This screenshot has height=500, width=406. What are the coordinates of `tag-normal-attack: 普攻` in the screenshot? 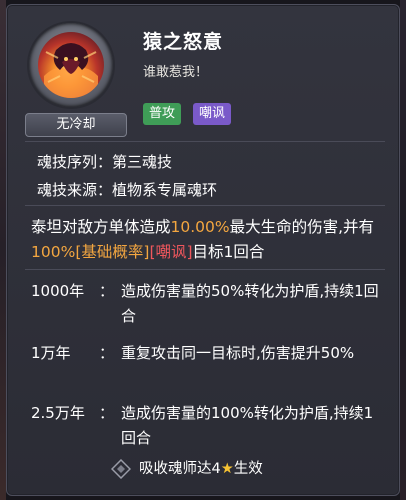 It's located at (162, 114).